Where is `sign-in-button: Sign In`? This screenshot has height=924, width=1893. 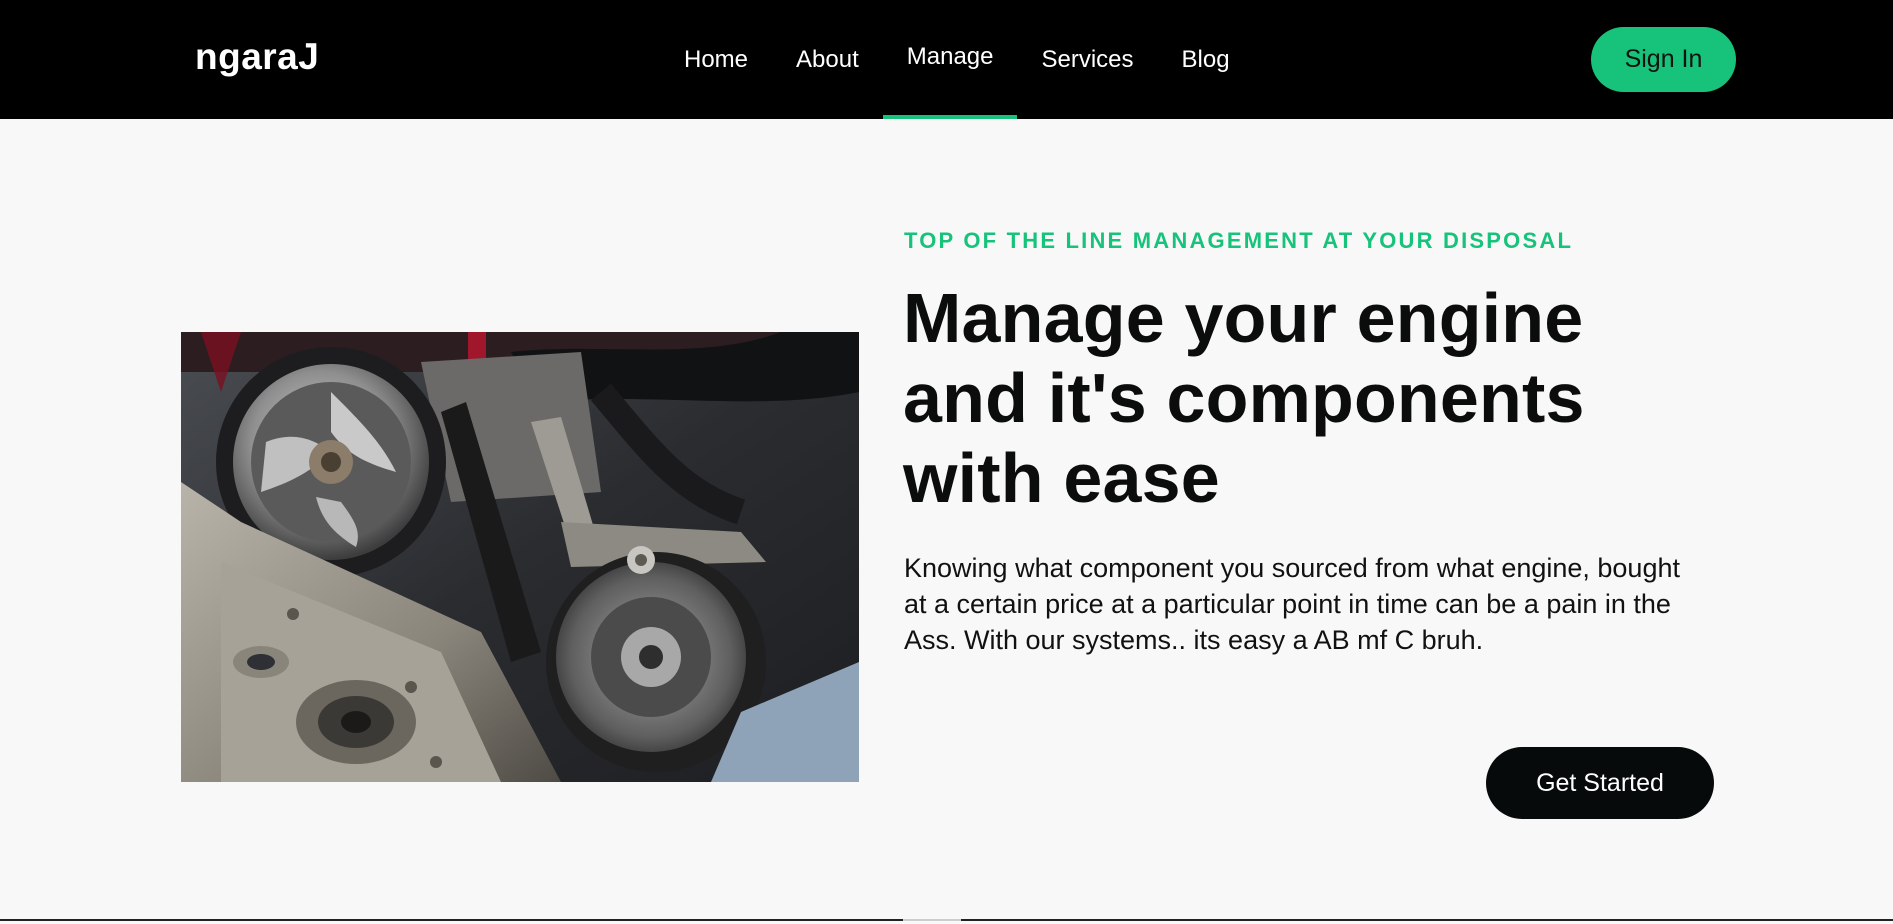 sign-in-button: Sign In is located at coordinates (1663, 59).